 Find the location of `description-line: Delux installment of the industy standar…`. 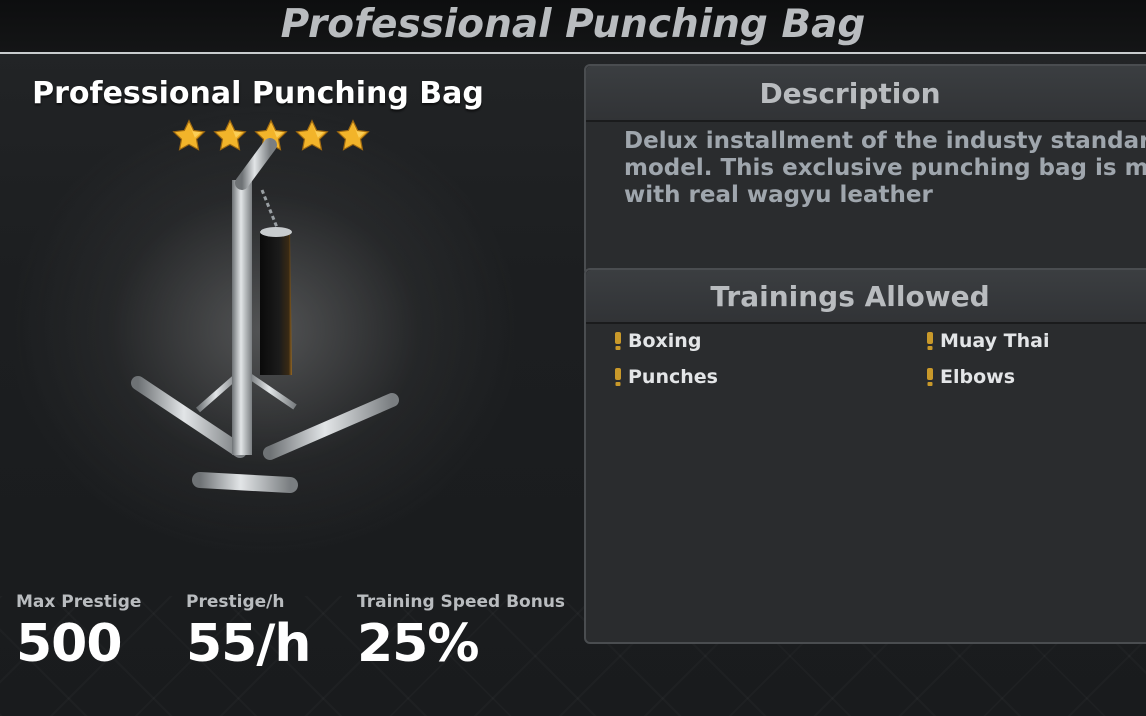

description-line: Delux installment of the industy standar… is located at coordinates (885, 141).